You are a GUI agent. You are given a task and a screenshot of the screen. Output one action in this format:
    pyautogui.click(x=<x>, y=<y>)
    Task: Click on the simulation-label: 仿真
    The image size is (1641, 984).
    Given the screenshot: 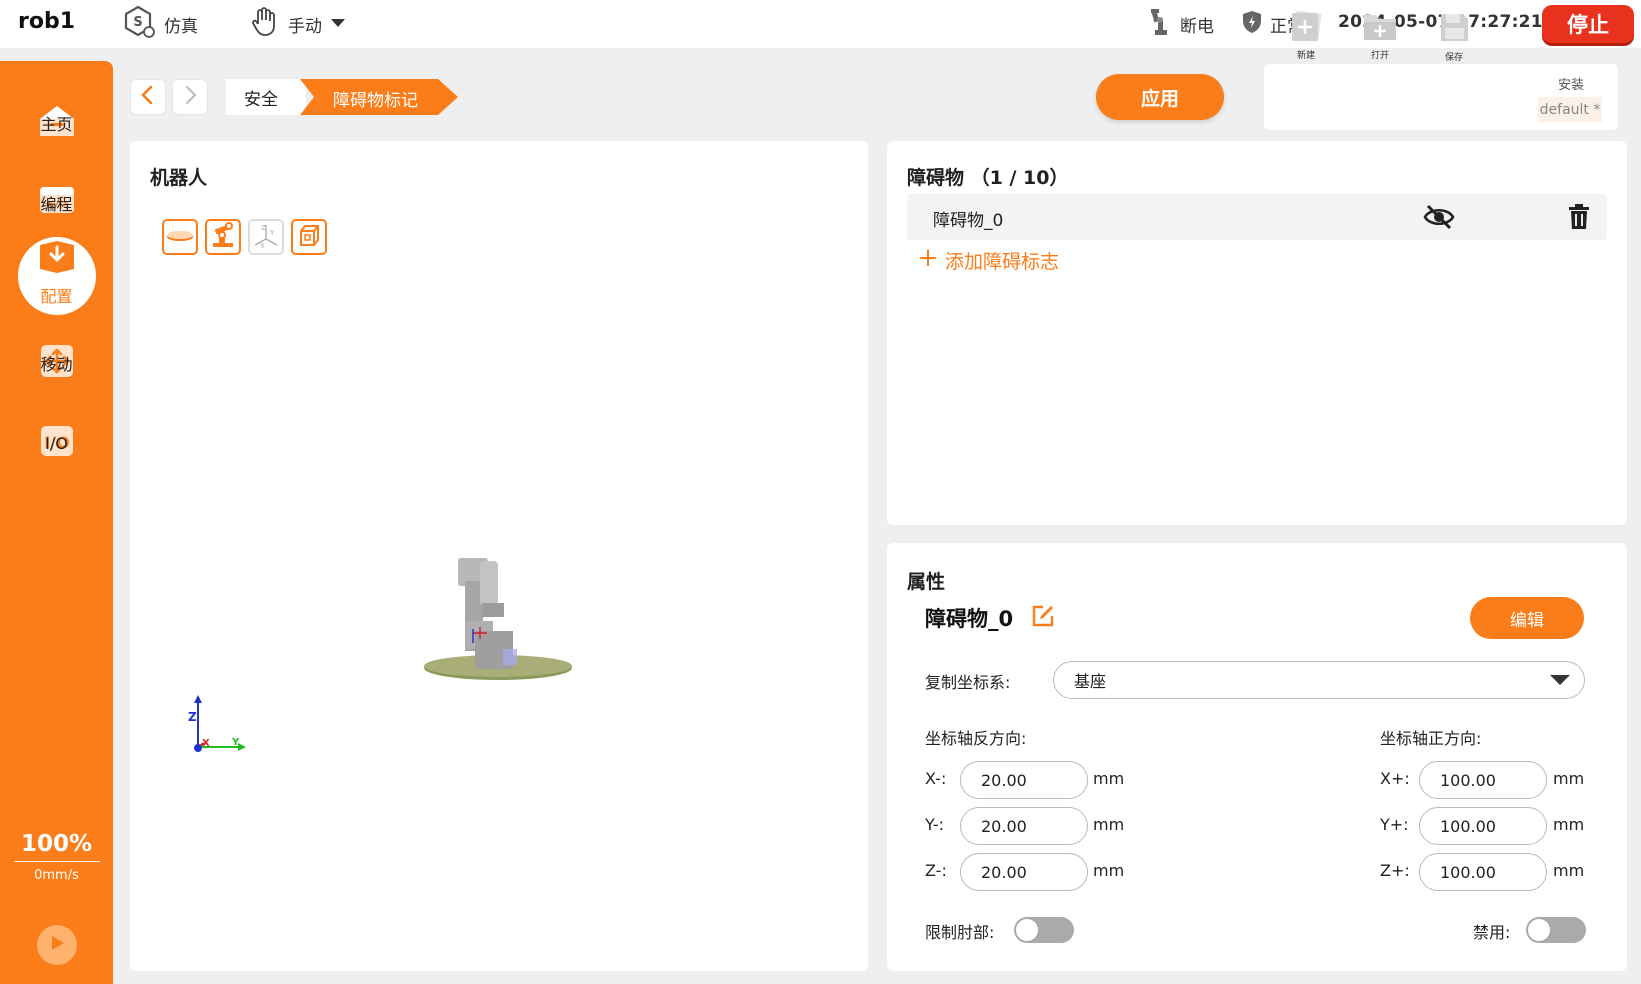 What is the action you would take?
    pyautogui.click(x=181, y=26)
    